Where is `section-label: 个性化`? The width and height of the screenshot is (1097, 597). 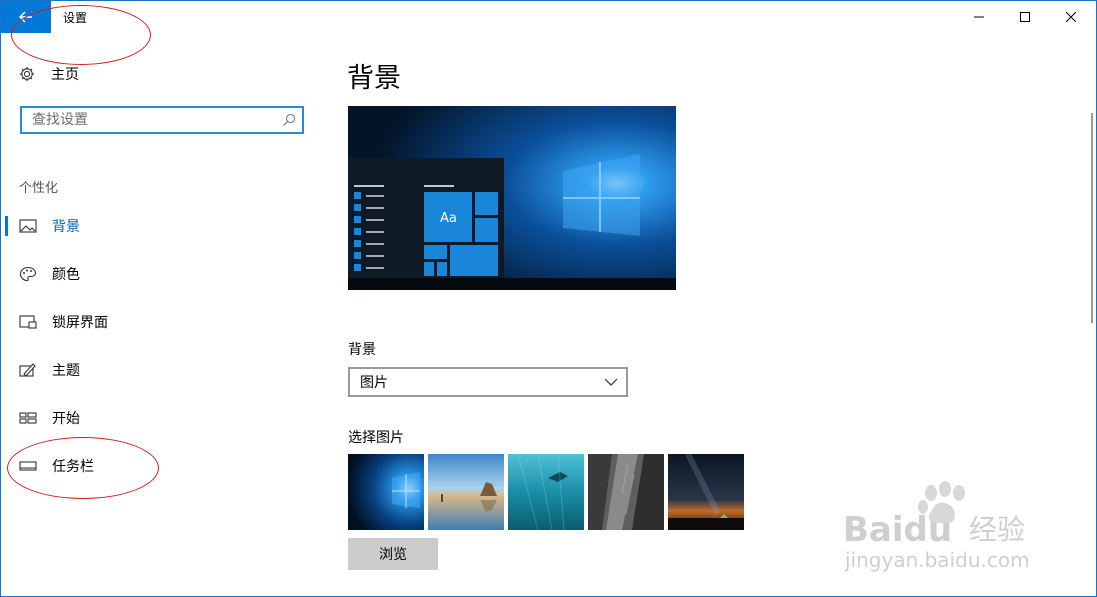 section-label: 个性化 is located at coordinates (39, 188).